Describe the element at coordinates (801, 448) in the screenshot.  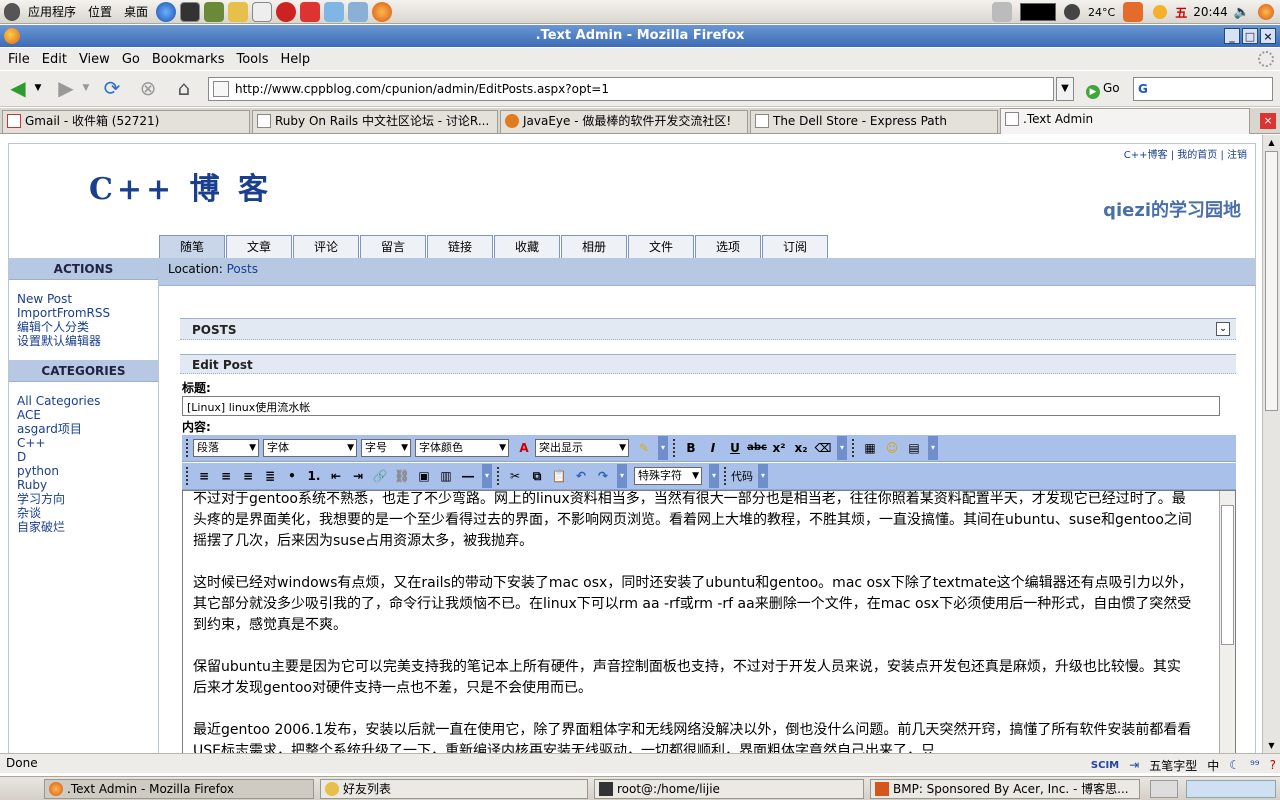
I see `subscript-button: x₂` at that location.